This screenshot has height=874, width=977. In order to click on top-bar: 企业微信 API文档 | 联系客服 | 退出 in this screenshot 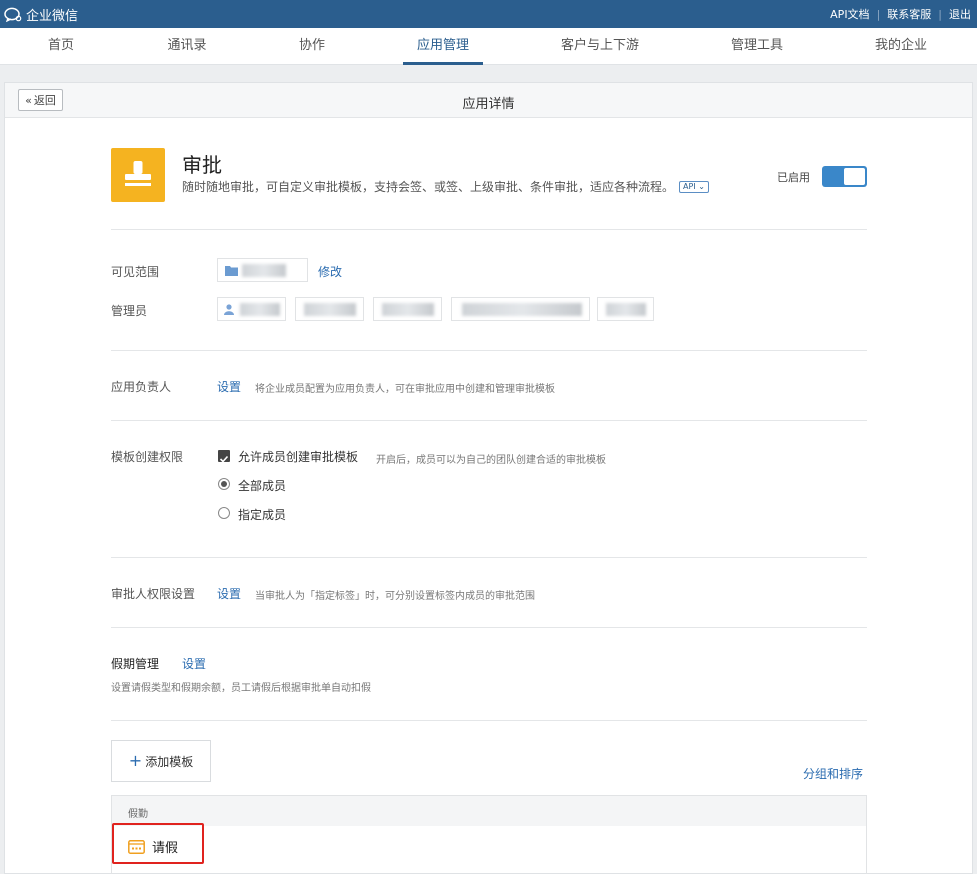, I will do `click(488, 14)`.